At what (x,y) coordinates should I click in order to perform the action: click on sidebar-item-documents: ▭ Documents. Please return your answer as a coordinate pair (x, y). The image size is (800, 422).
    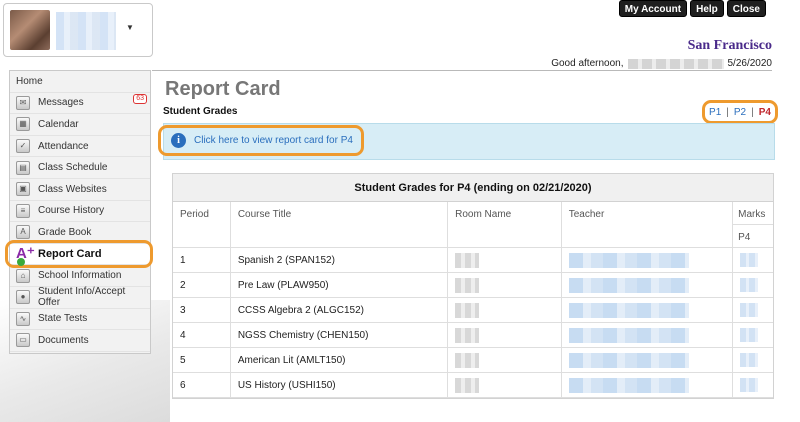
    Looking at the image, I should click on (80, 341).